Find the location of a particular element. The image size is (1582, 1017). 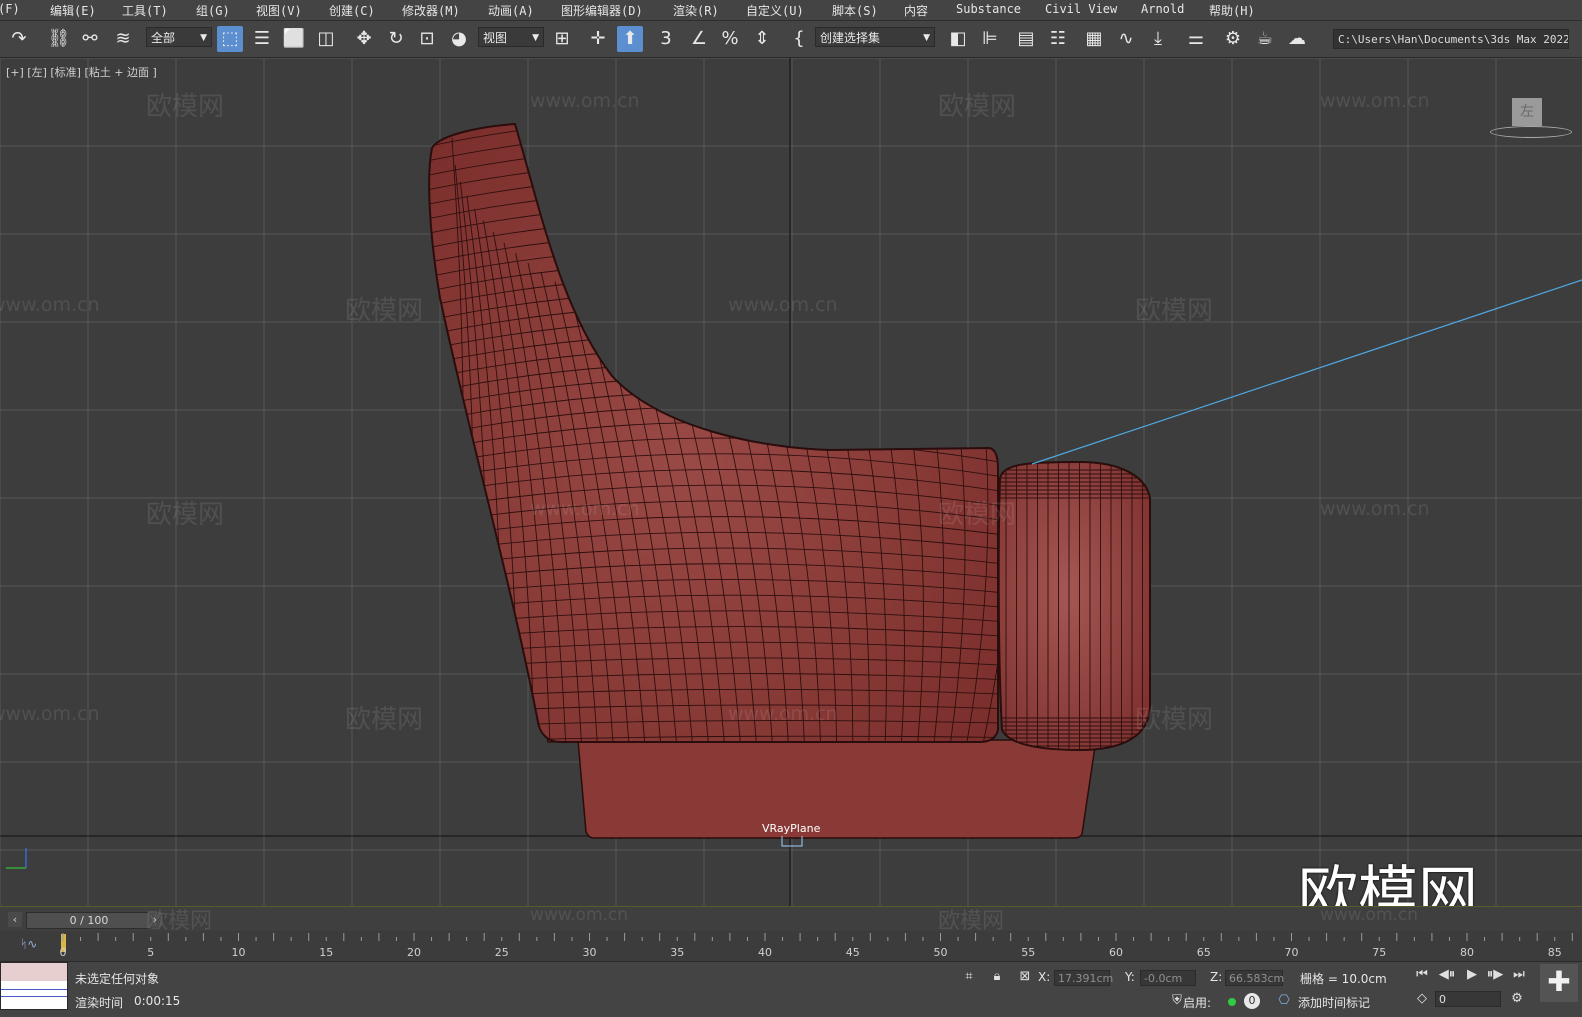

curve-editor-icon: ▦ is located at coordinates (1094, 39).